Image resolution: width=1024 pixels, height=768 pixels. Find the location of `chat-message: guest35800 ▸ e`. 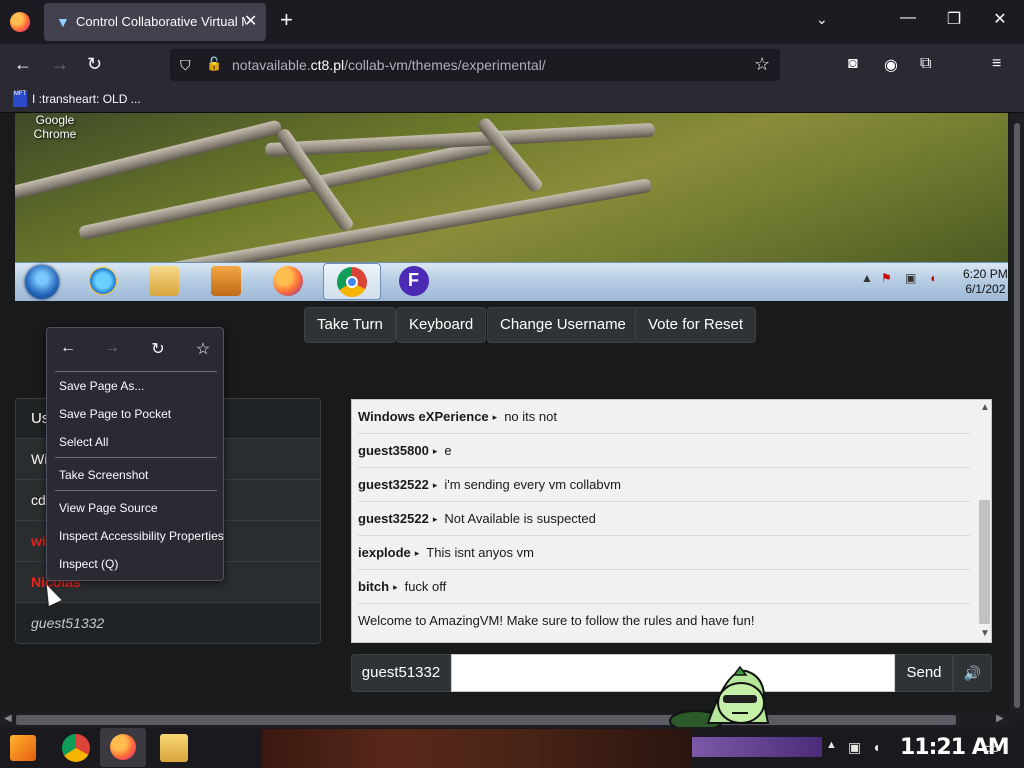

chat-message: guest35800 ▸ e is located at coordinates (664, 451).